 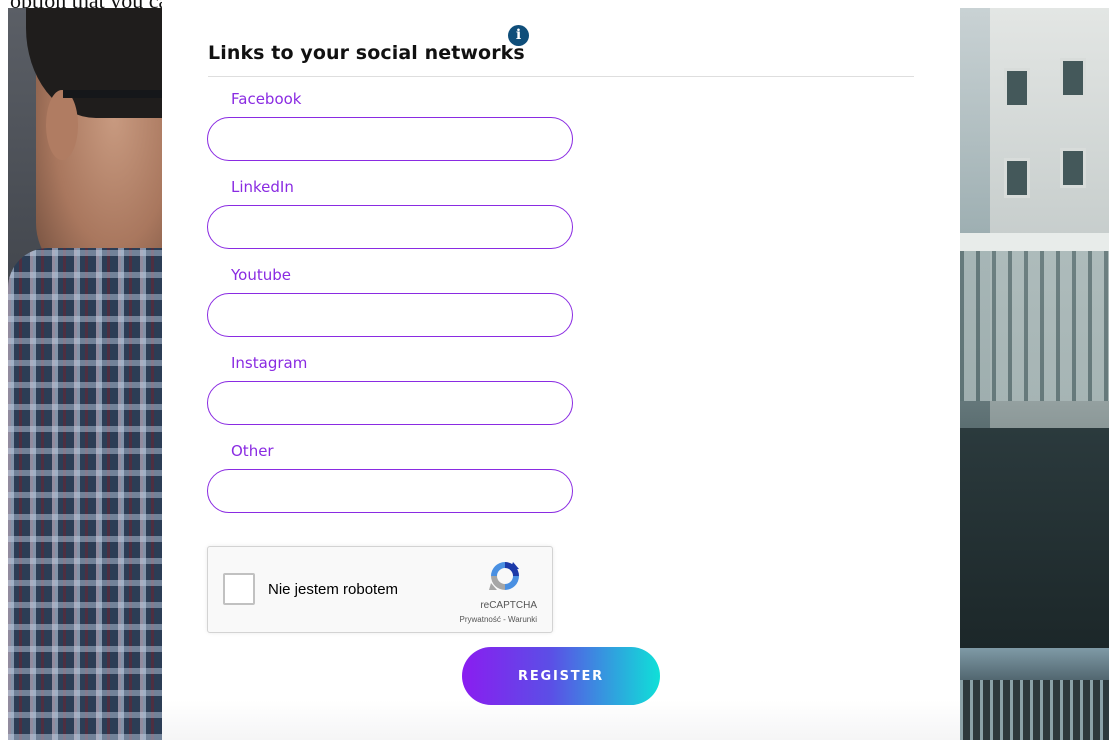 I want to click on facebook-label: Facebook, so click(x=266, y=99).